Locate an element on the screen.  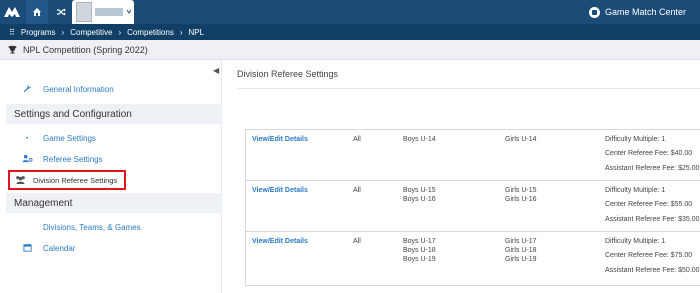
girls-divisions-cell: Girls U-17 Girls U-18 Girls U-19 is located at coordinates (521, 250).